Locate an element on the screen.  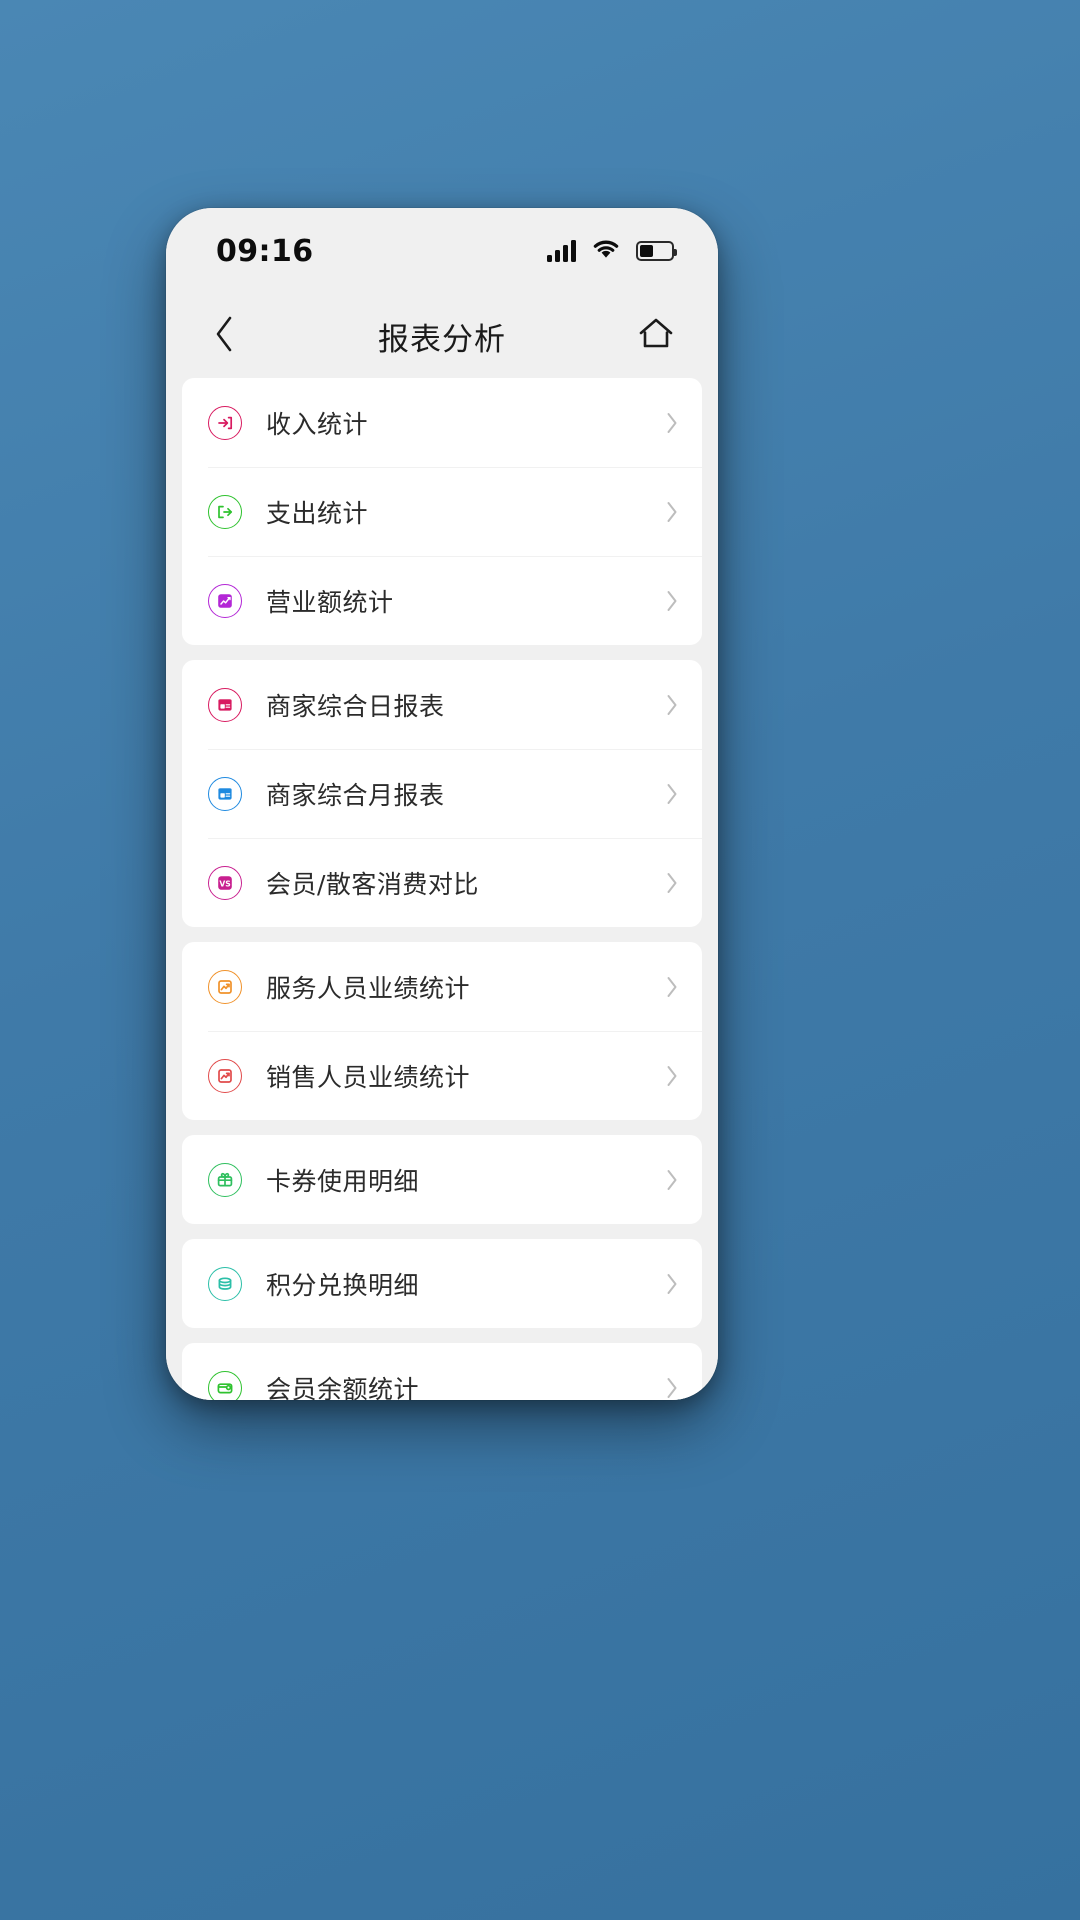
versus-icon: VS is located at coordinates (225, 882).